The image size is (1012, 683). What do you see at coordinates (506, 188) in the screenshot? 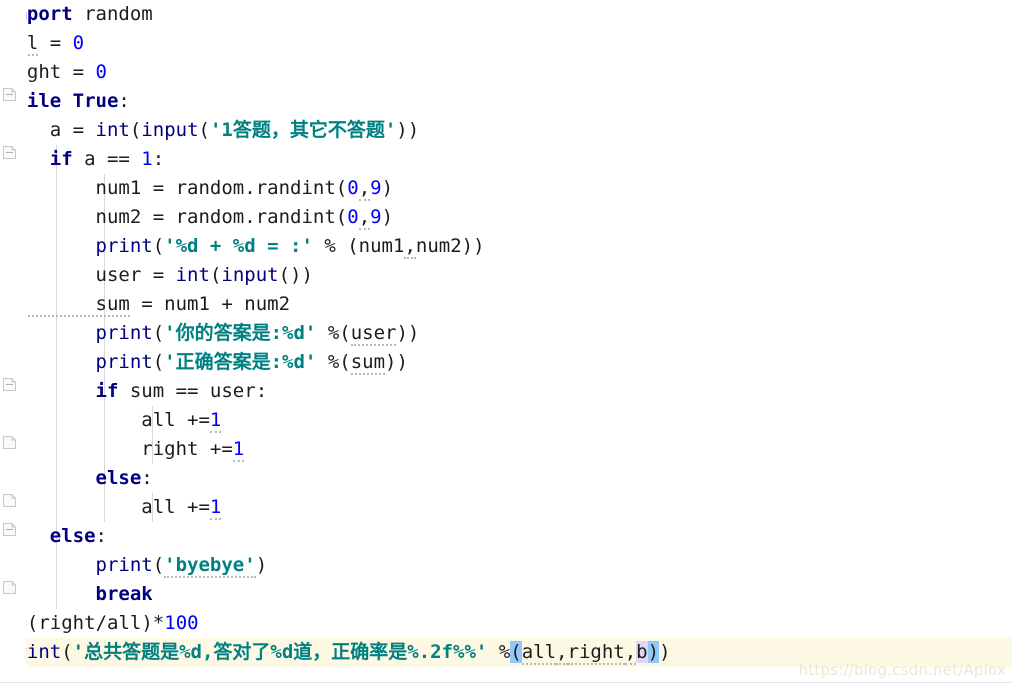
I see `code-line-7: num1 = random.randint(0,9)` at bounding box center [506, 188].